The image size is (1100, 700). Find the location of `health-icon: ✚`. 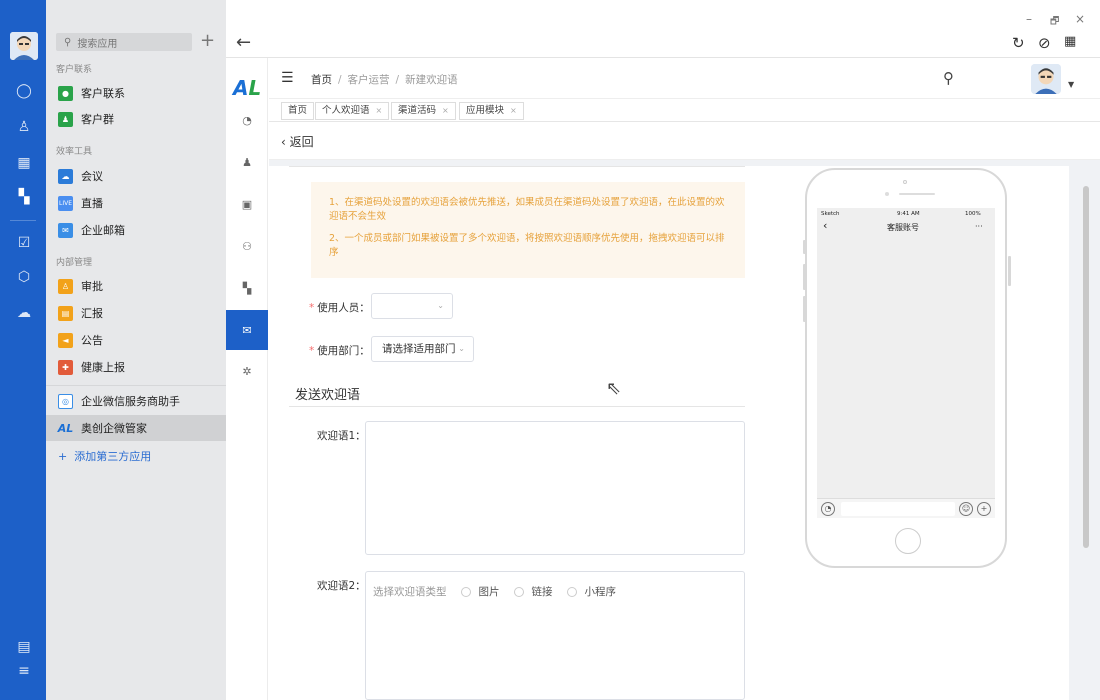

health-icon: ✚ is located at coordinates (65, 367).